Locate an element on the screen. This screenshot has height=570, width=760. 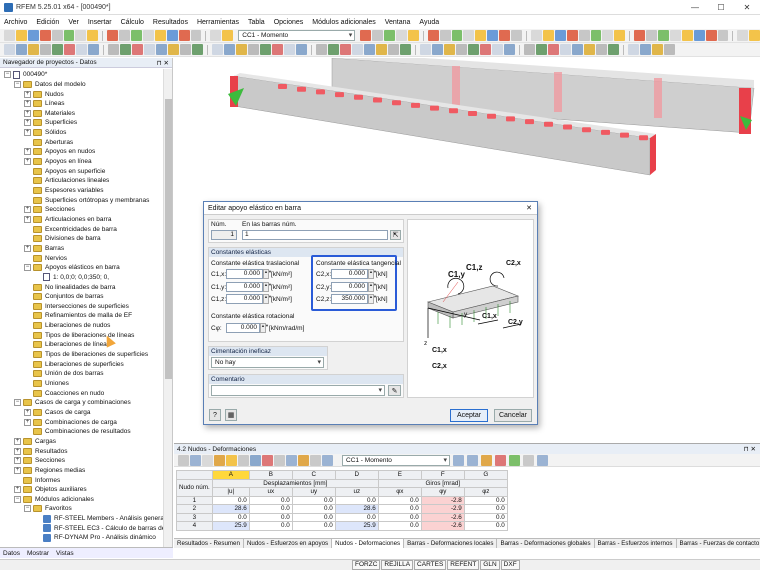
tree-node: + Apoyos en línea is located at coordinates (58, 162).